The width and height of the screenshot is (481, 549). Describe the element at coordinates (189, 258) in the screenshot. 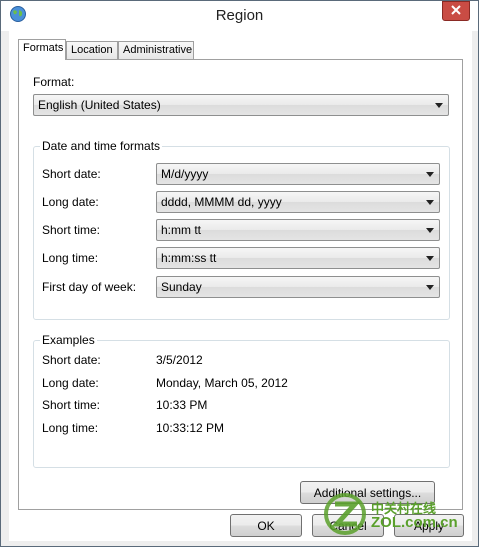

I see `long-time-value: h:mm:ss tt` at that location.